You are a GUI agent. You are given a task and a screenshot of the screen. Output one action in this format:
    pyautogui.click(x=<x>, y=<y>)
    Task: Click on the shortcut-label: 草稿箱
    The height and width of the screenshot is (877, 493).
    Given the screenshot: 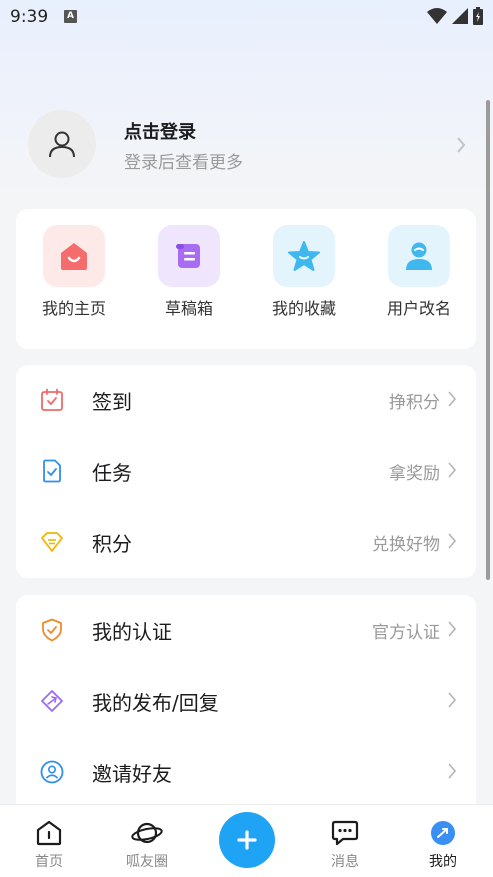 What is the action you would take?
    pyautogui.click(x=188, y=308)
    